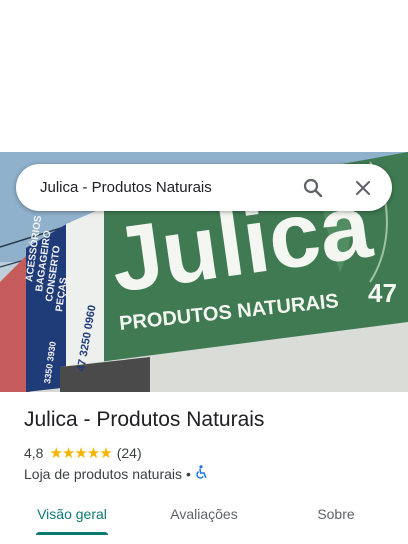  Describe the element at coordinates (34, 453) in the screenshot. I see `rating-value: 4,8` at that location.